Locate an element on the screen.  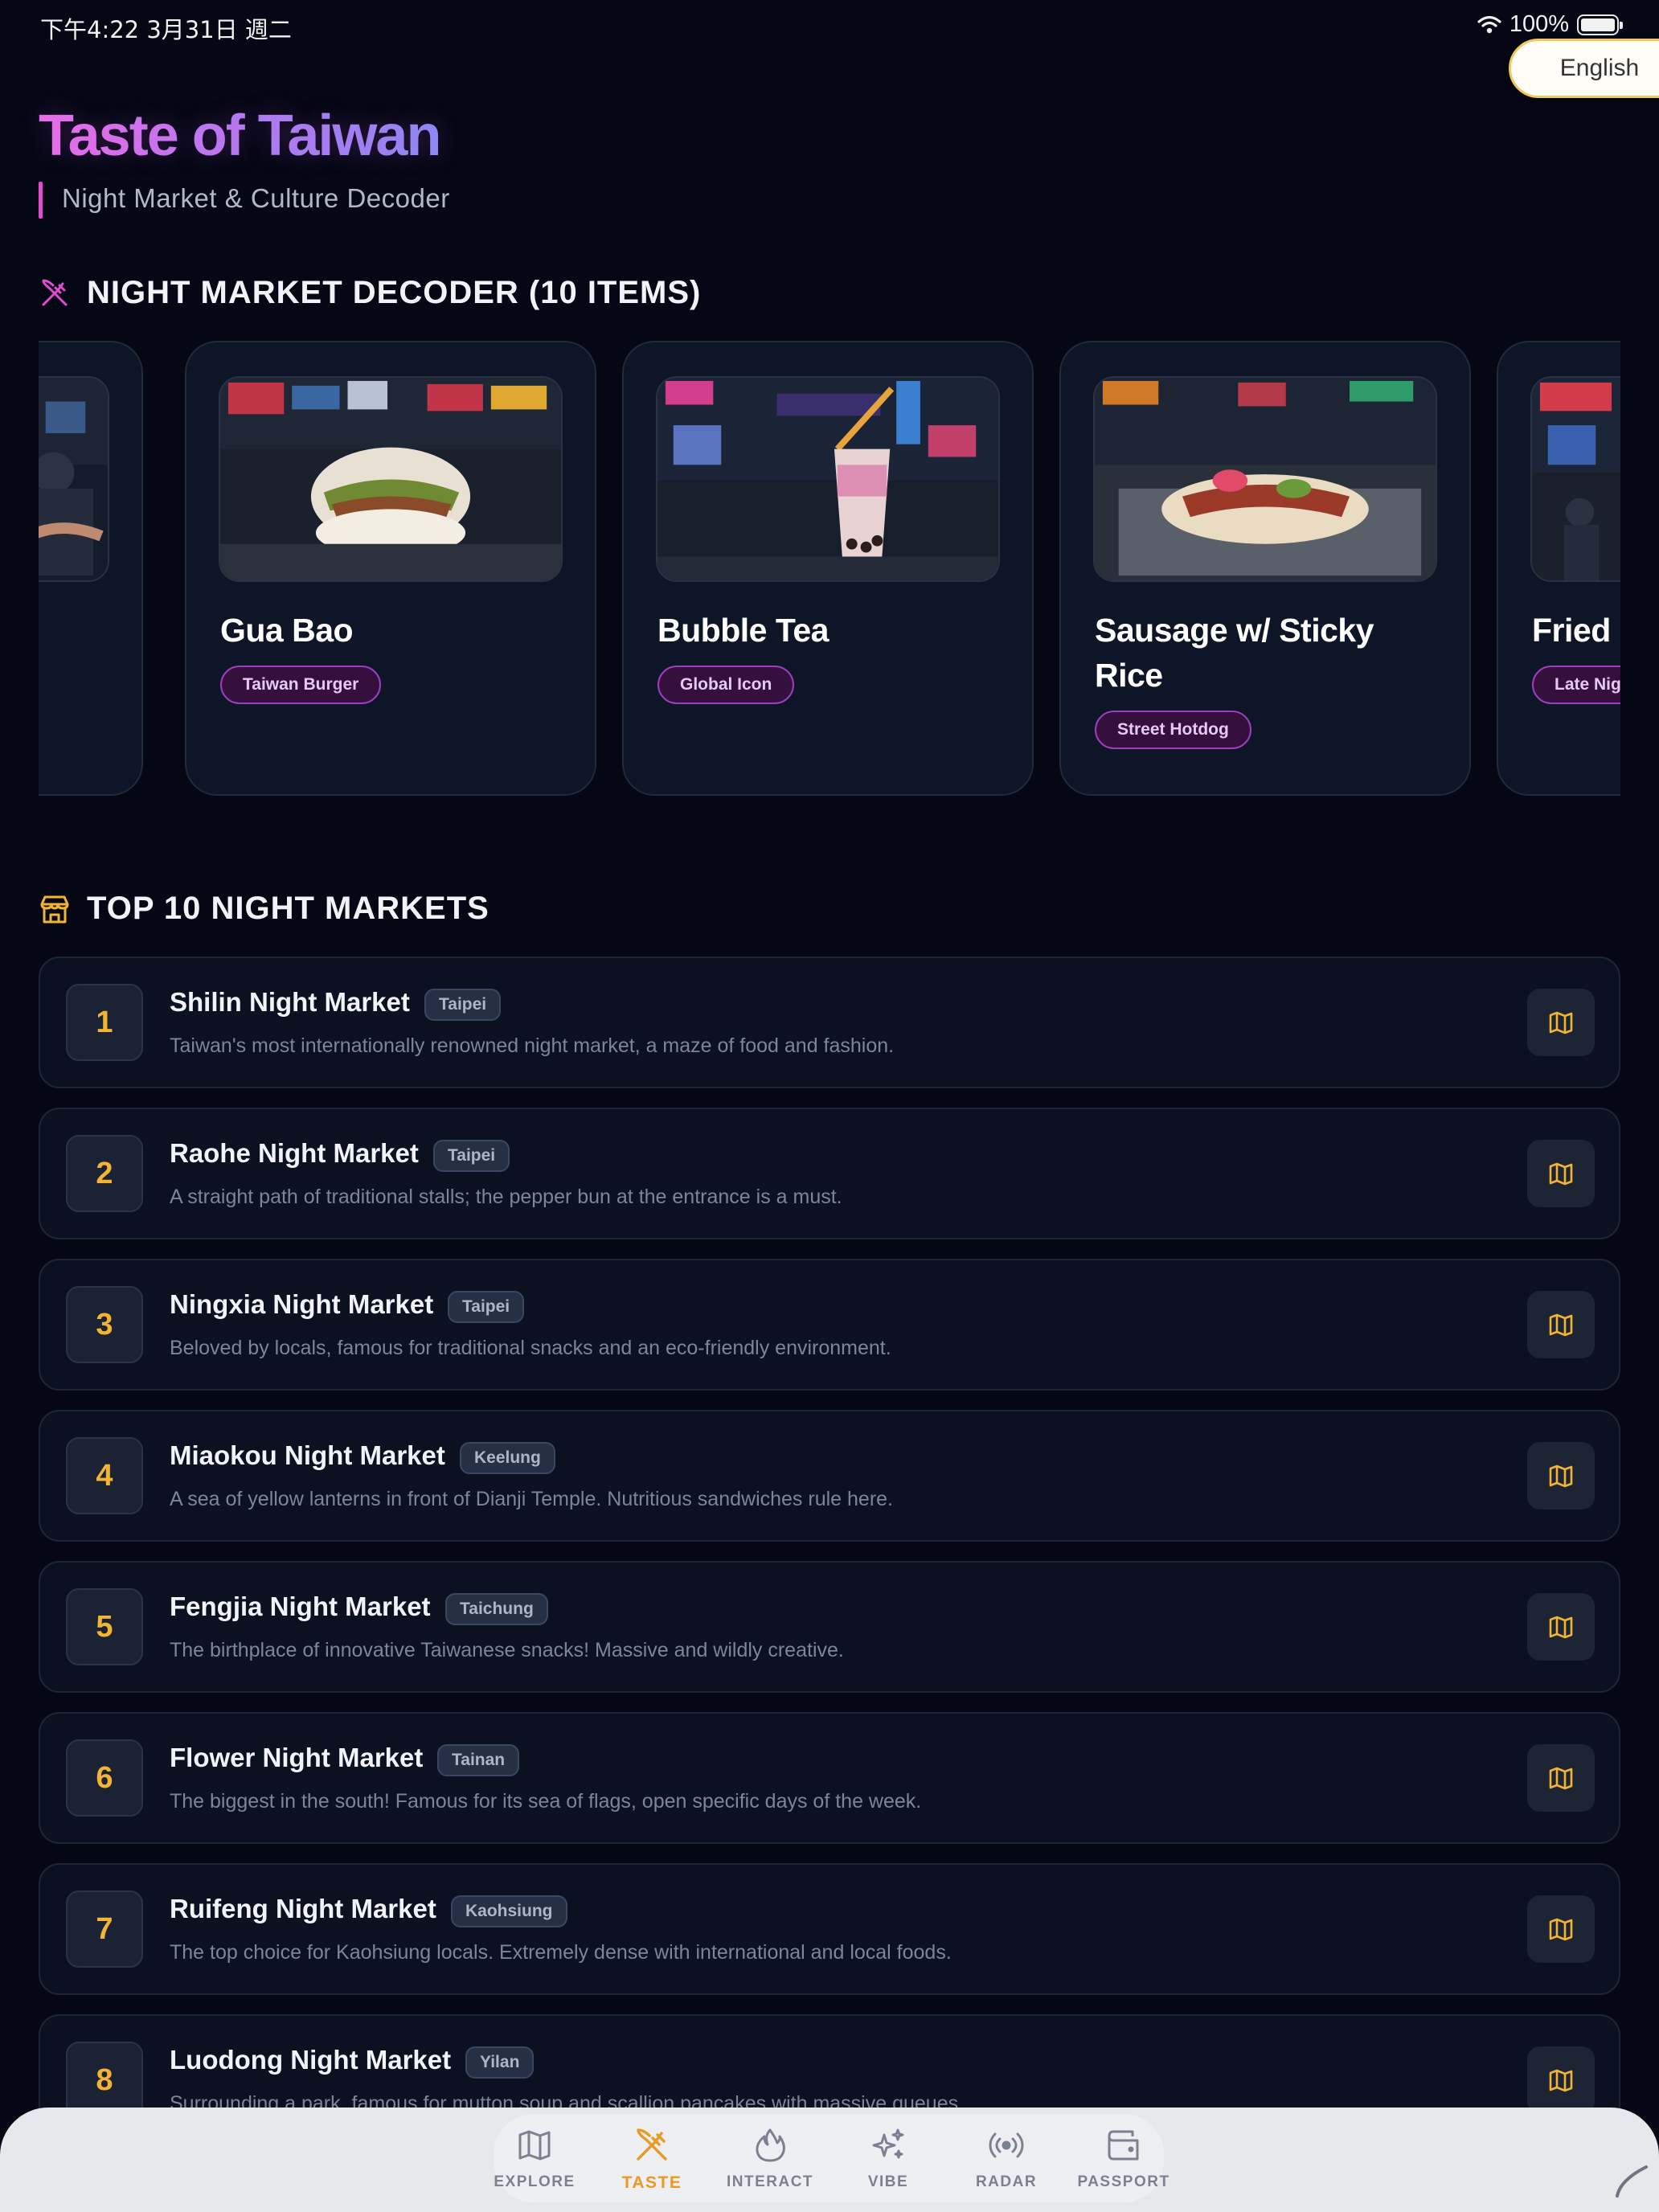
page-subtitle: Night Market & Culture Decoder is located at coordinates (256, 198).